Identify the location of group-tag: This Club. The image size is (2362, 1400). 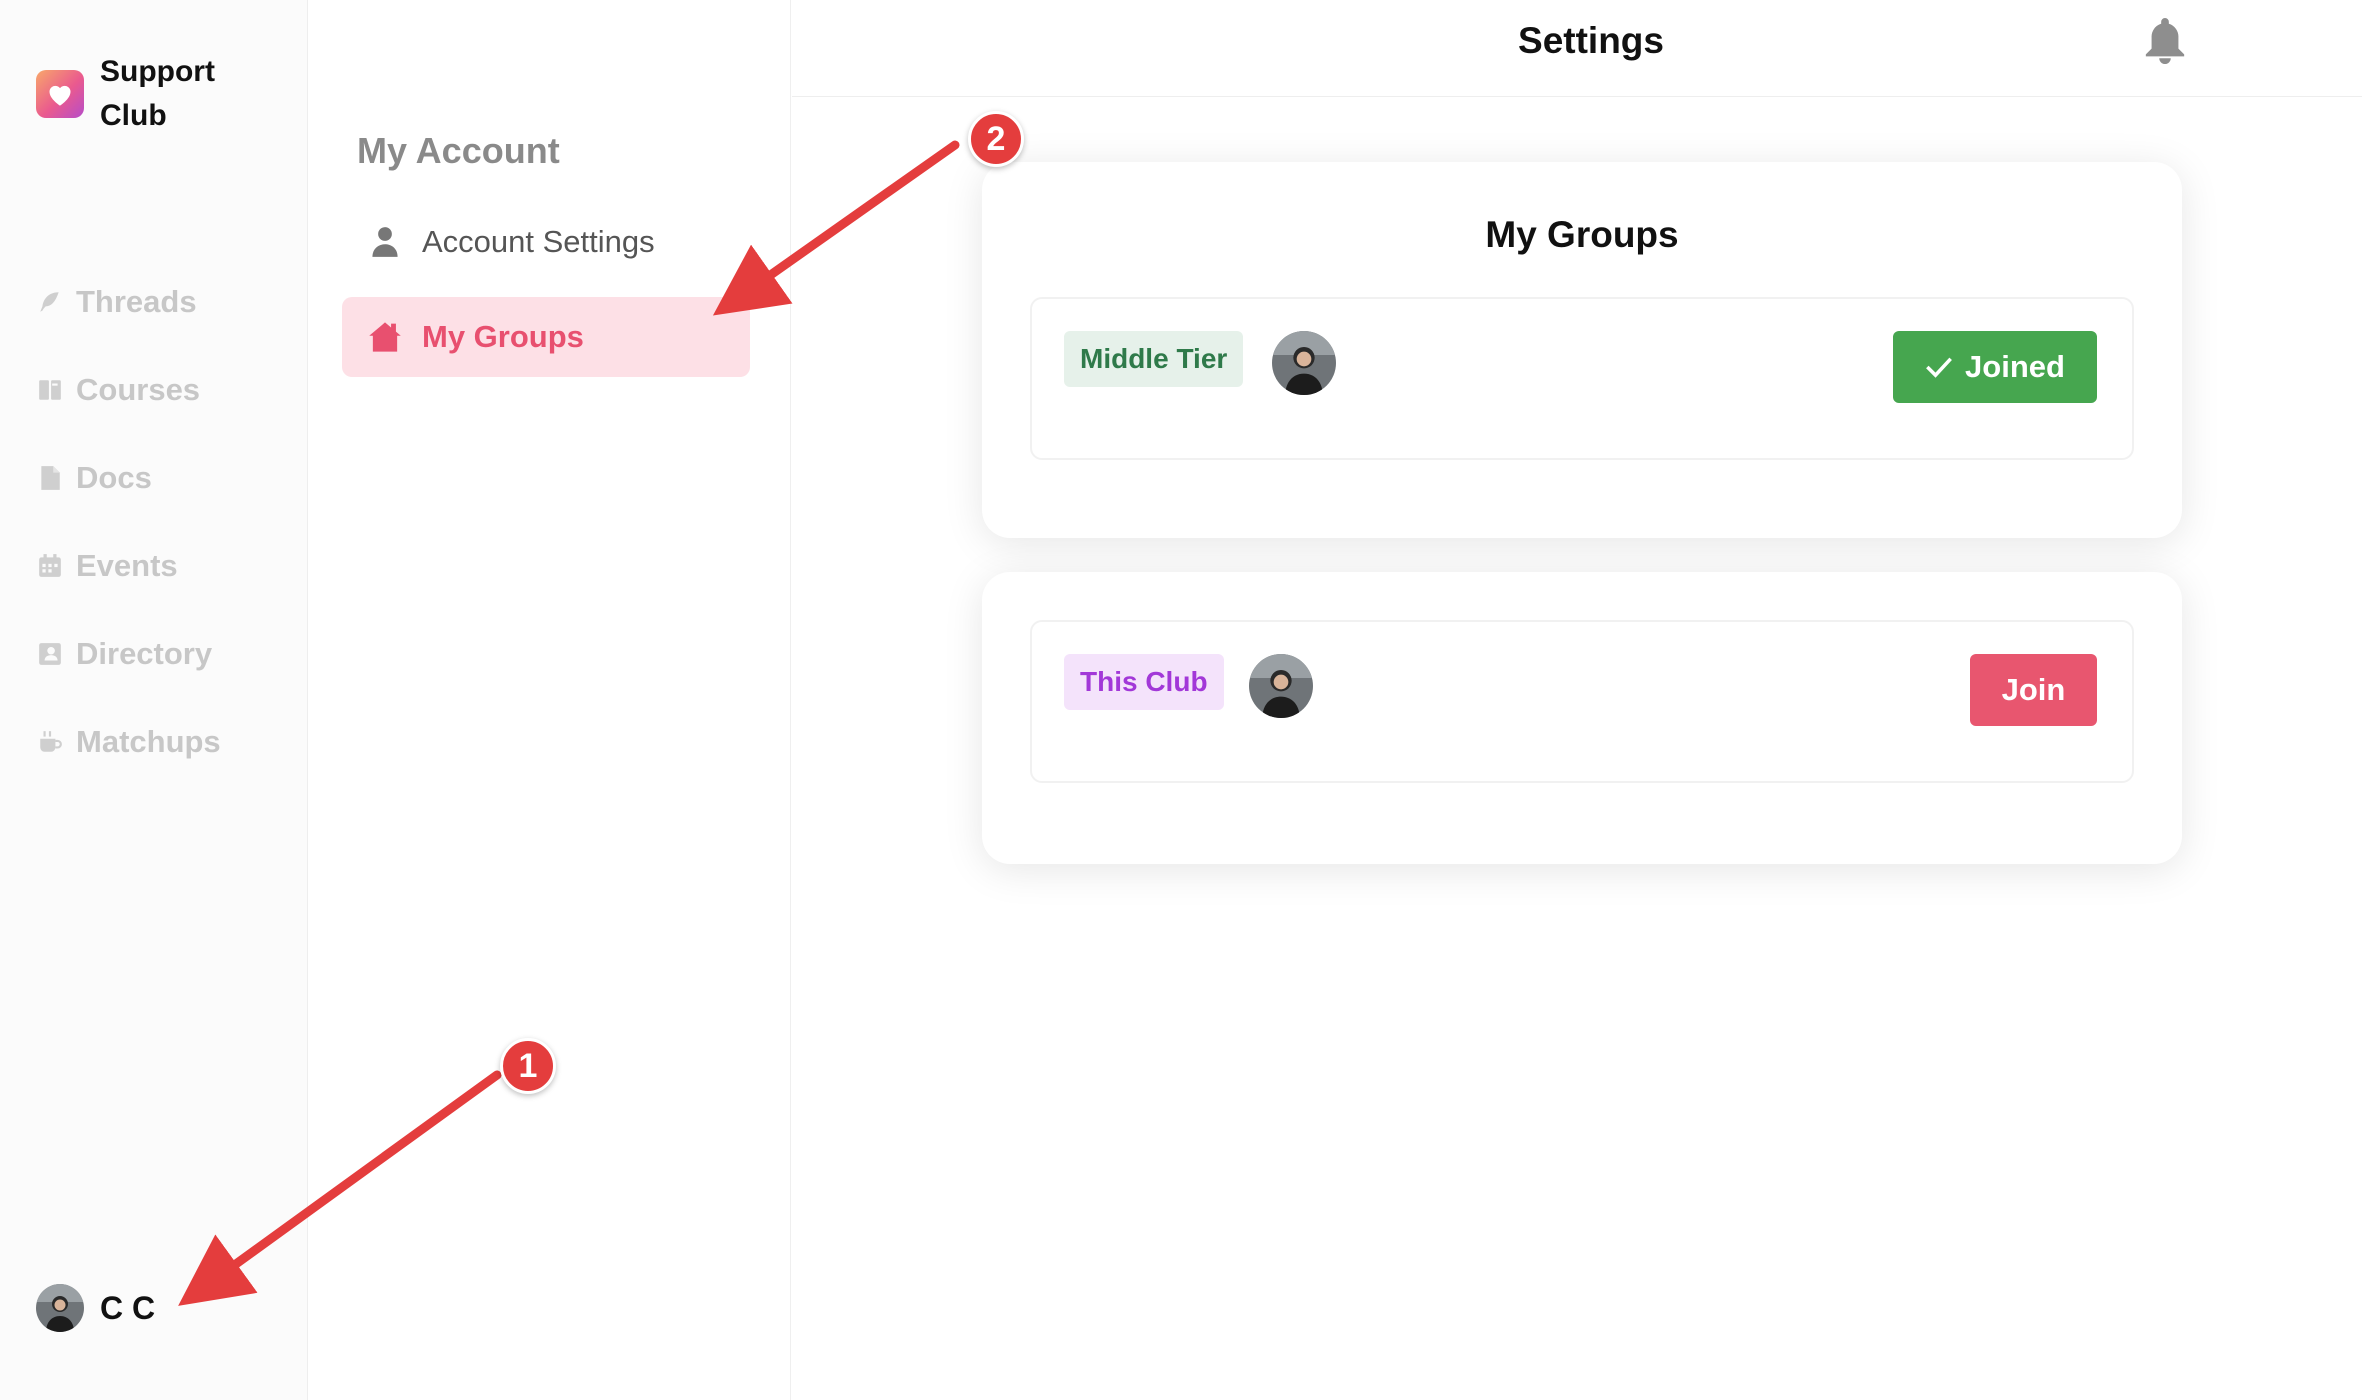
(1144, 682).